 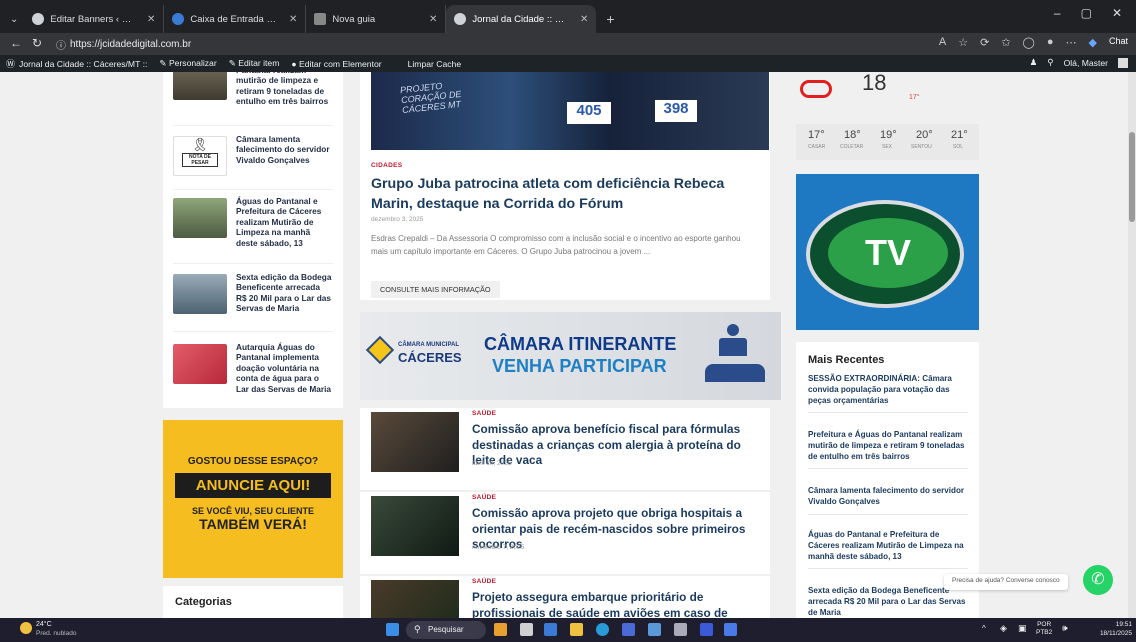 I want to click on refresh-icon: ⟳, so click(x=984, y=42).